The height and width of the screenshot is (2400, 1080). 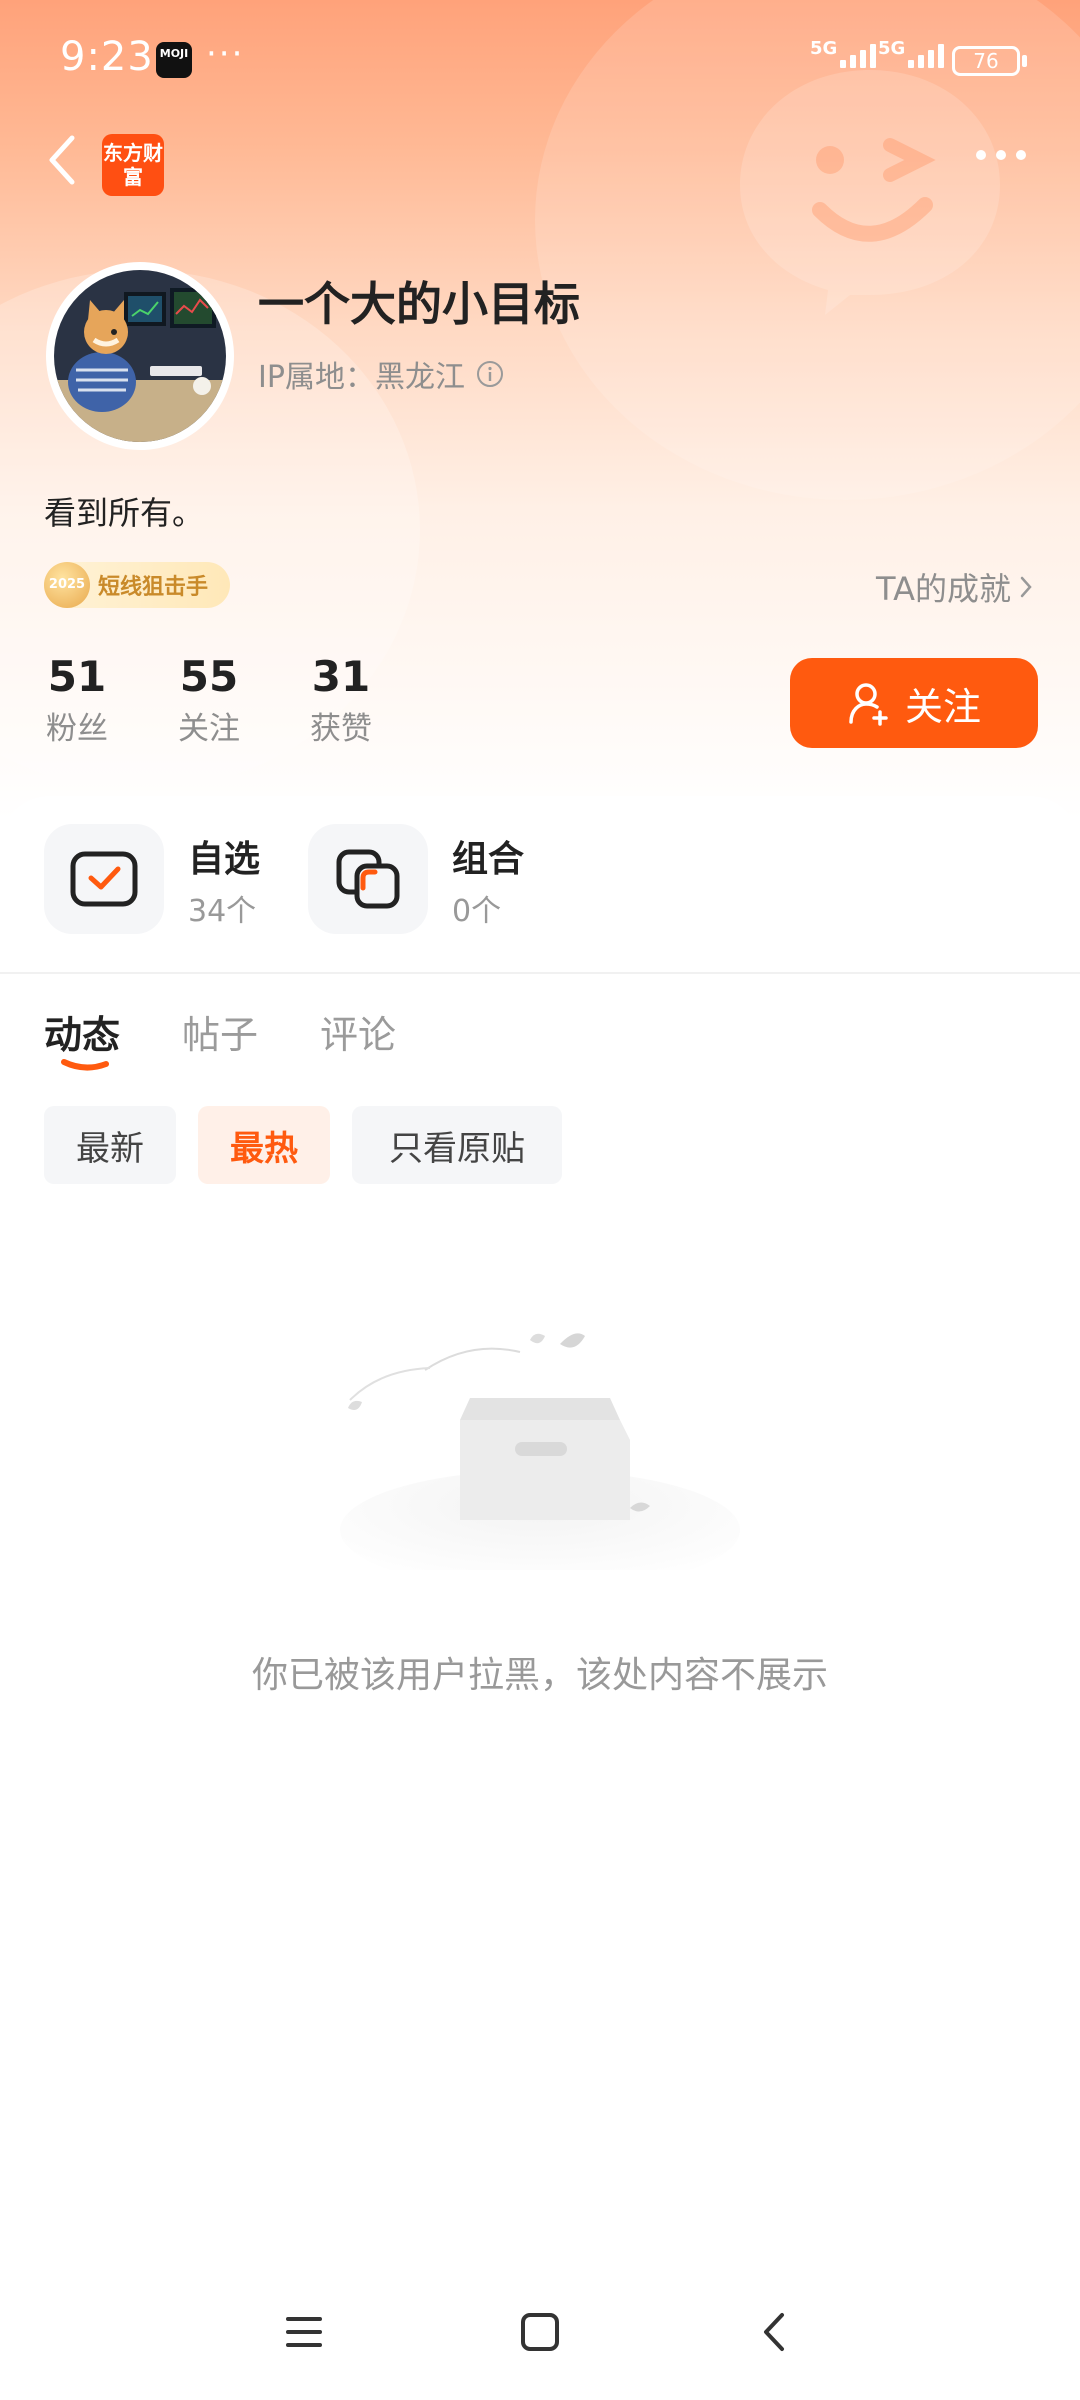 I want to click on achievements-link: TA的成就, so click(x=954, y=587).